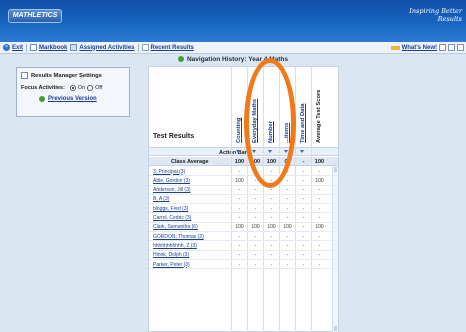 The height and width of the screenshot is (332, 466). What do you see at coordinates (53, 48) in the screenshot?
I see `markbook-link: Markbook` at bounding box center [53, 48].